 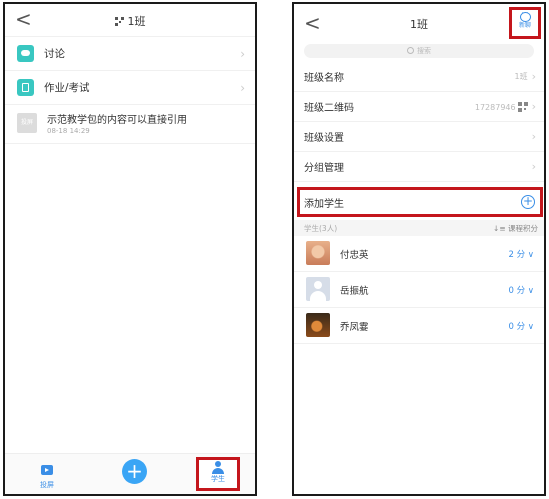 I want to click on row-value: 1班, so click(x=521, y=76).